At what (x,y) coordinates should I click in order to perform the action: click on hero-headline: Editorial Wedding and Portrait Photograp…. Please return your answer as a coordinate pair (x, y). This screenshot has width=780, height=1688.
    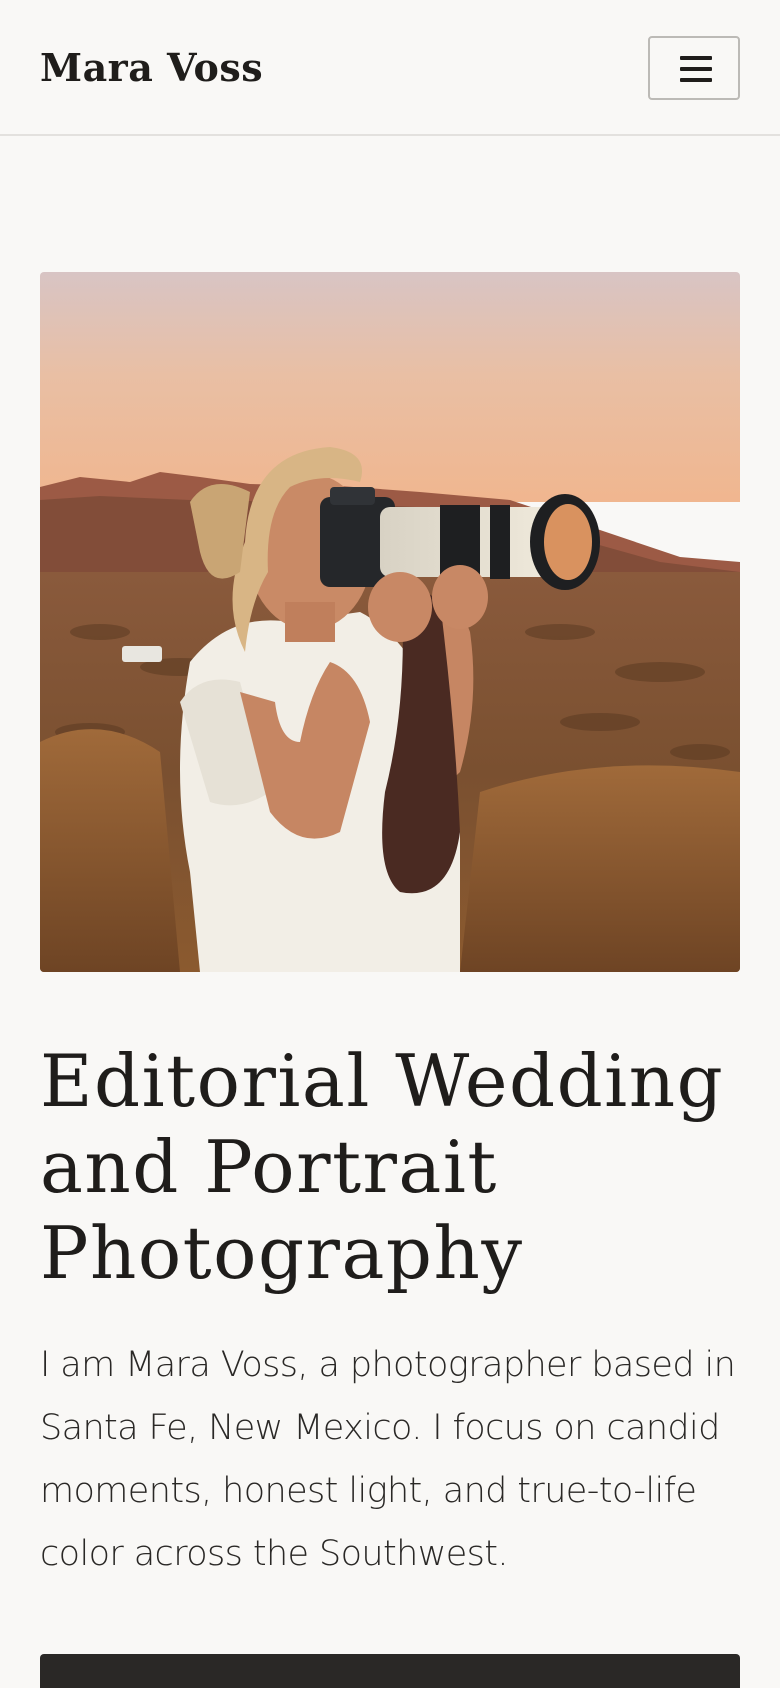
    Looking at the image, I should click on (382, 1167).